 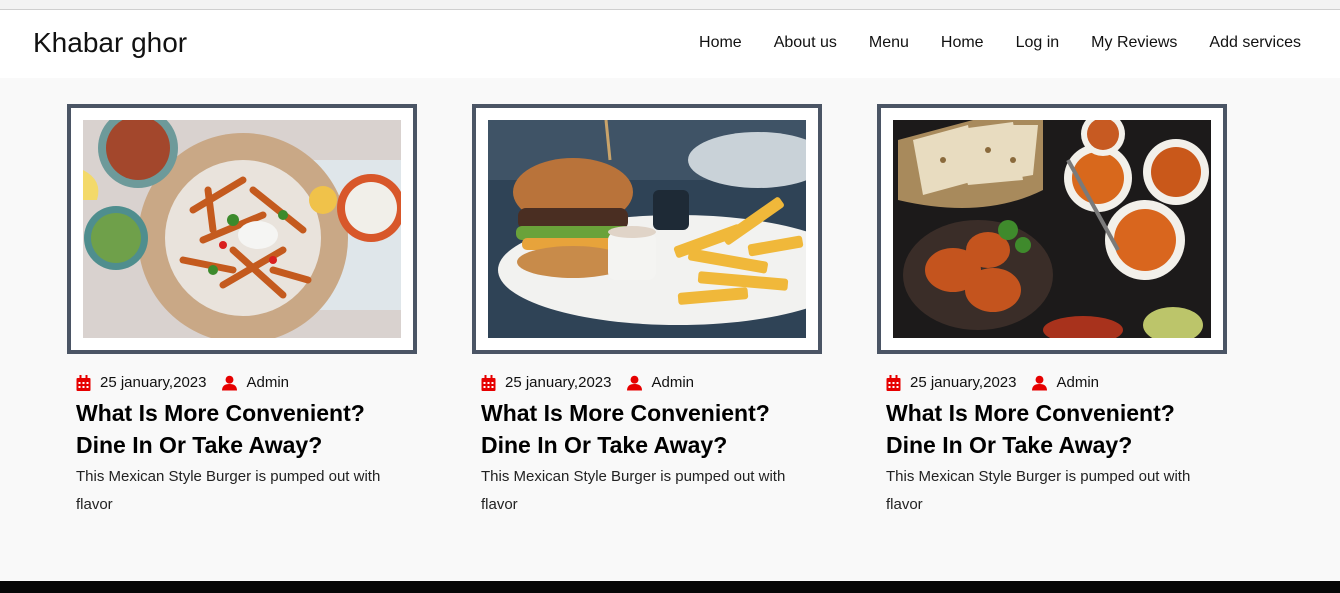 I want to click on food-platter-fries-photo, so click(x=242, y=229).